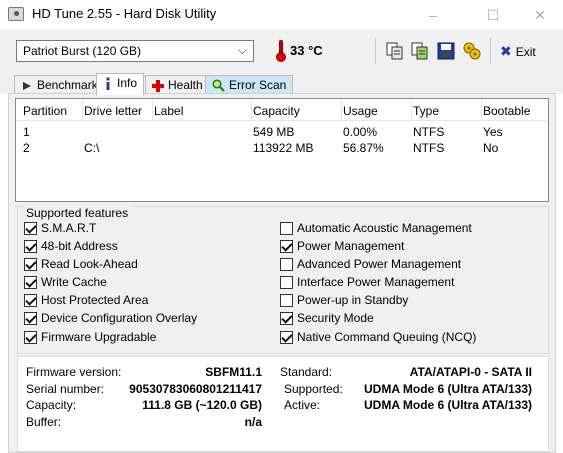  I want to click on tab-benchmark: Benchmark, so click(59, 85).